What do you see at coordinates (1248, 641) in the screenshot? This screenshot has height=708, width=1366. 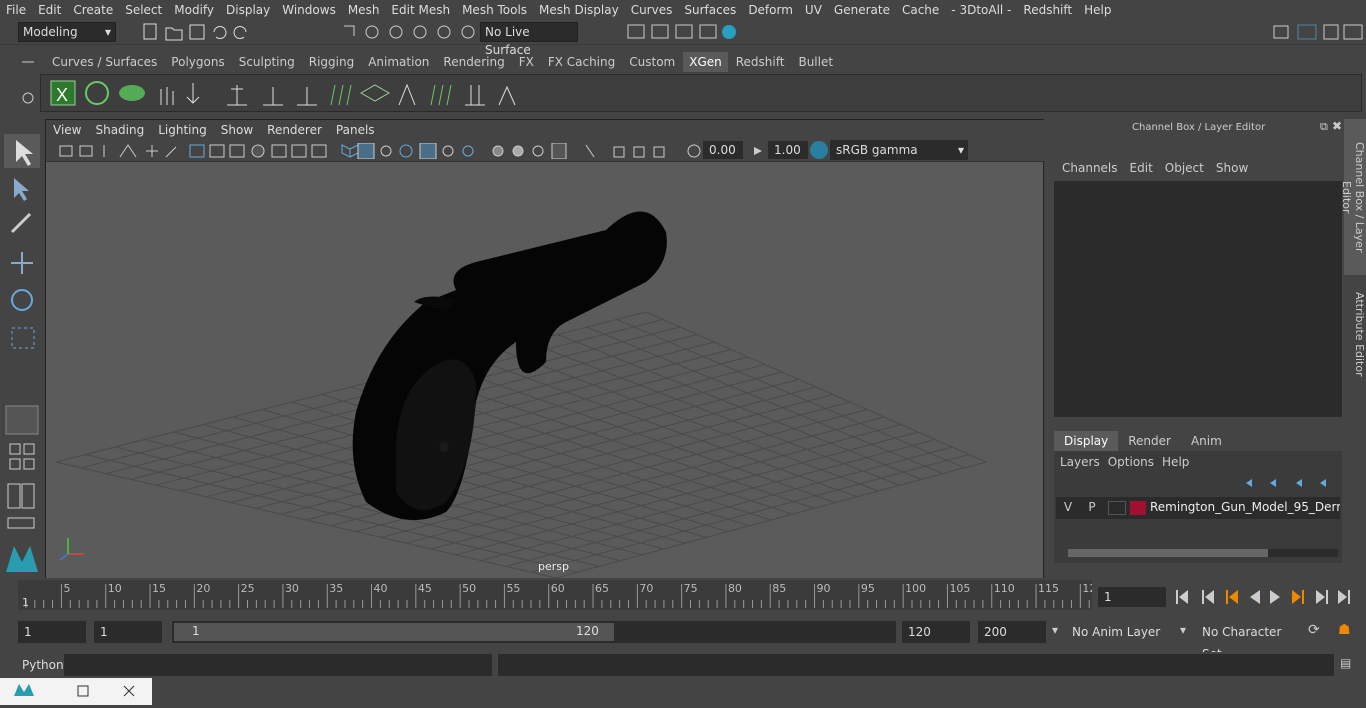 I see `character-set-dropdown: No Character Set` at bounding box center [1248, 641].